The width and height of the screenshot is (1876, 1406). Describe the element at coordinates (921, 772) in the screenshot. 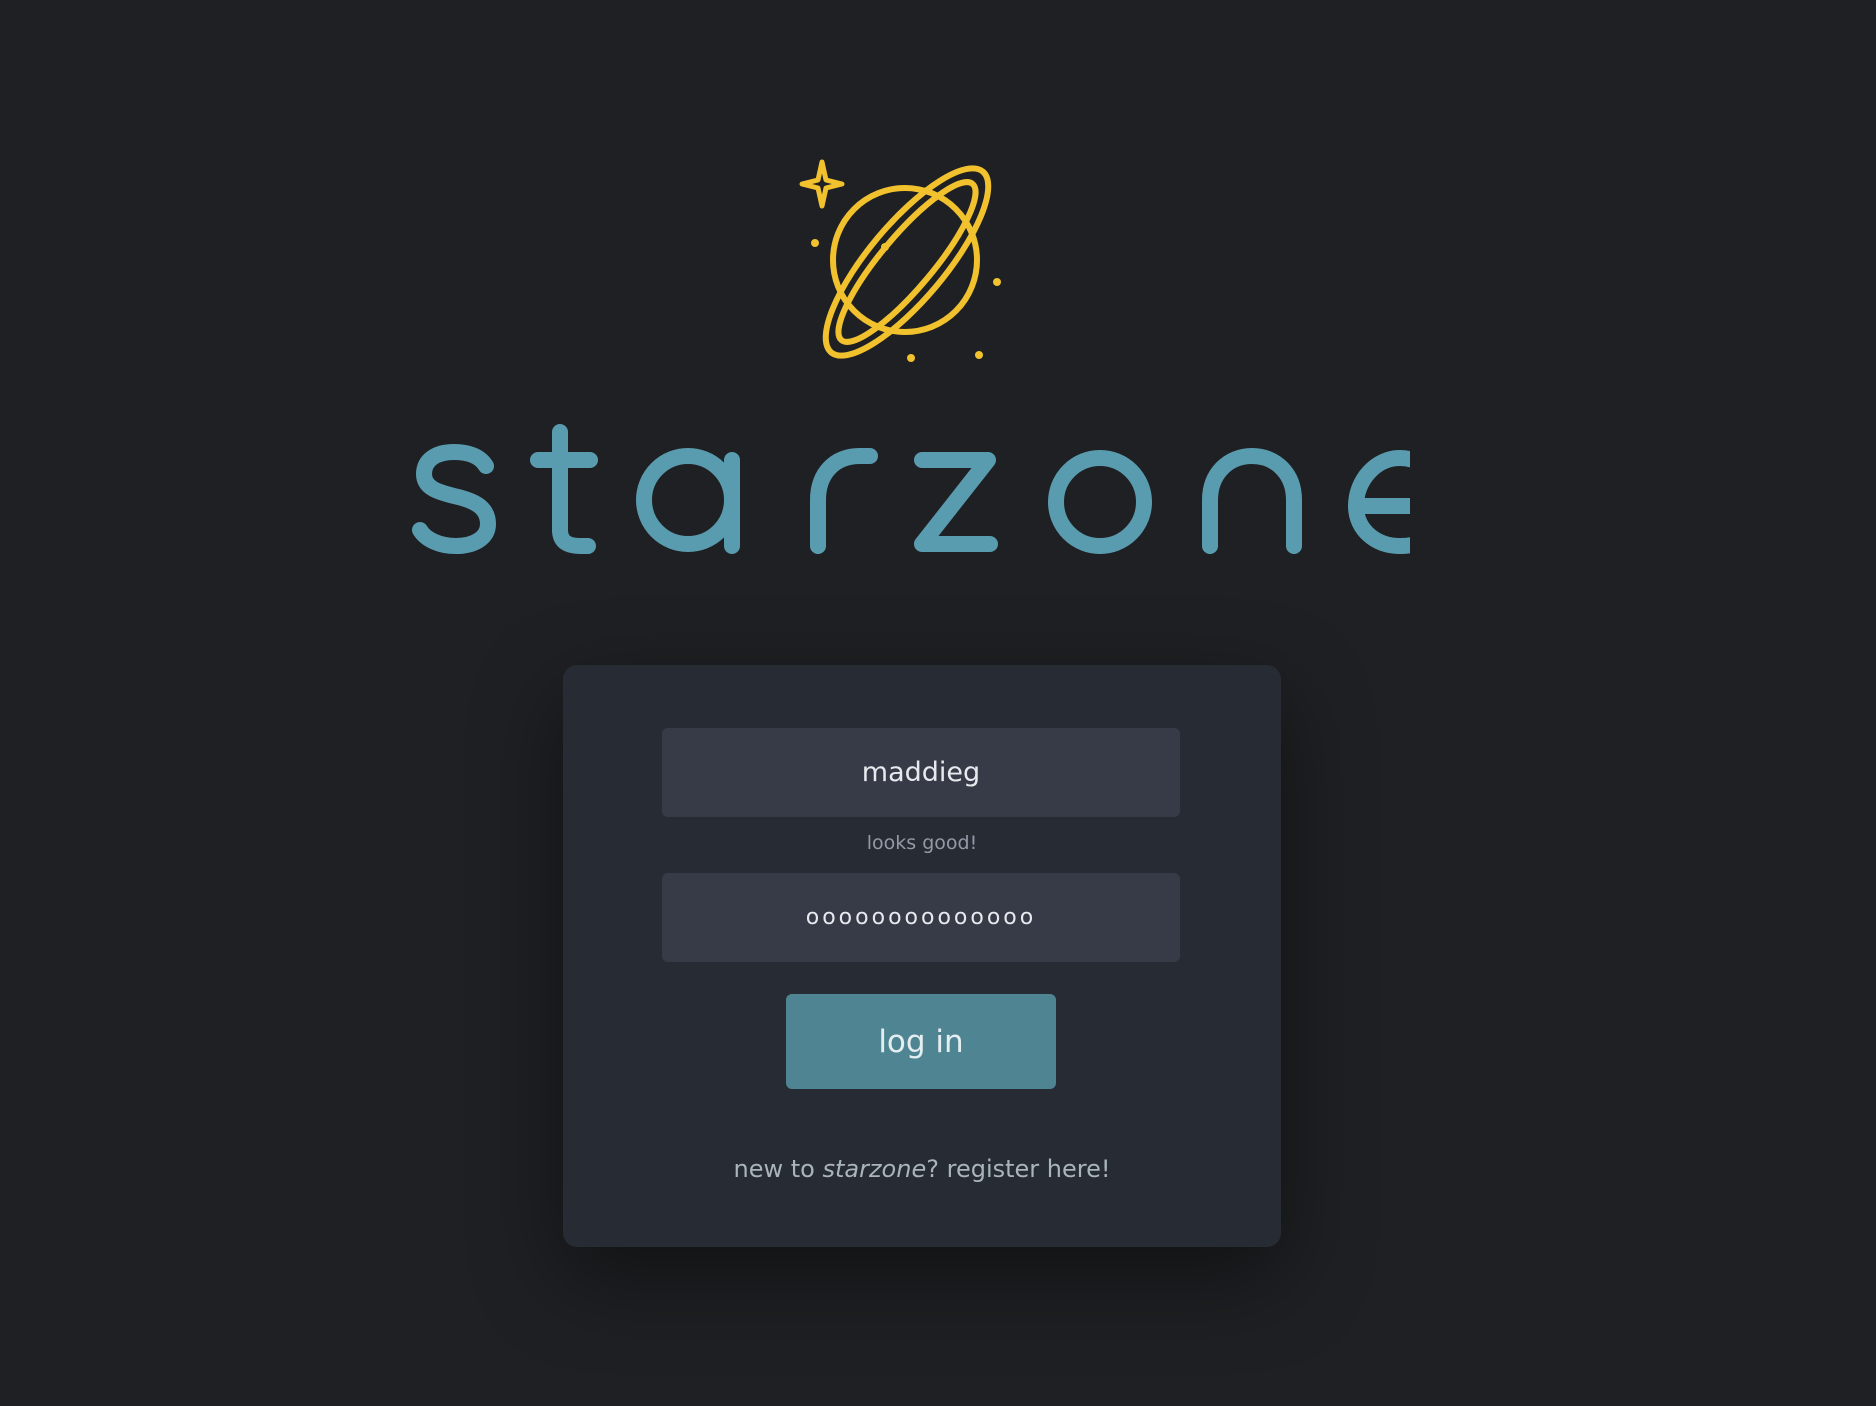

I see `username-input` at that location.